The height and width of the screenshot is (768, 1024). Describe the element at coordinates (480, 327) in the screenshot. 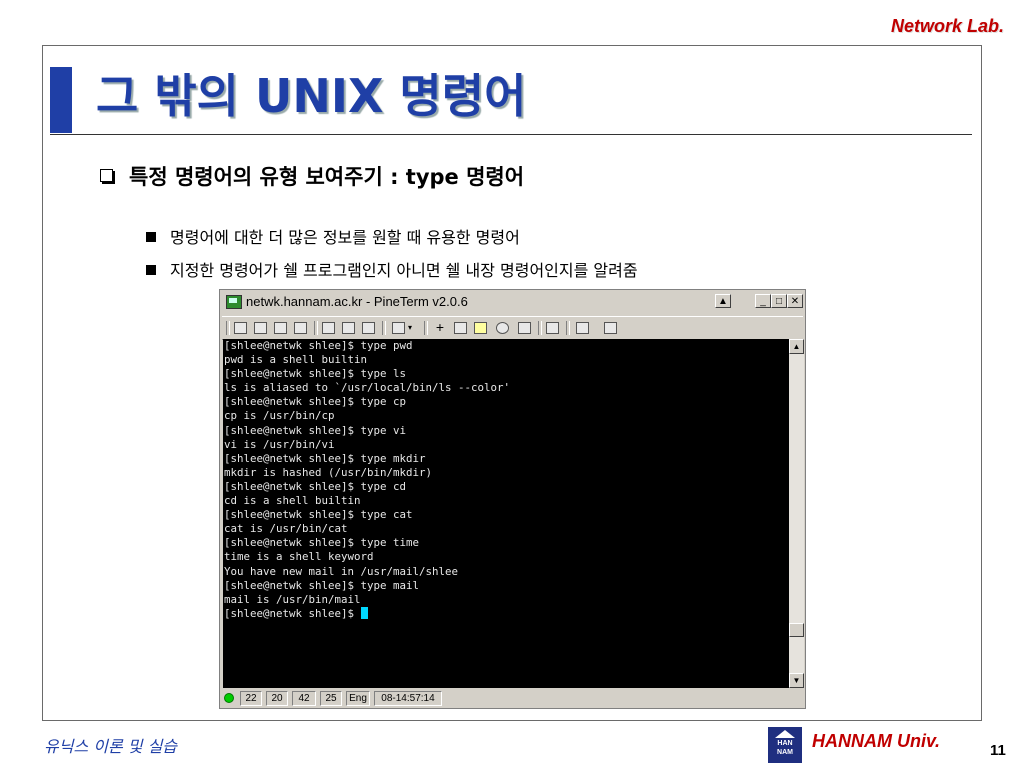

I see `monitor-icon` at that location.